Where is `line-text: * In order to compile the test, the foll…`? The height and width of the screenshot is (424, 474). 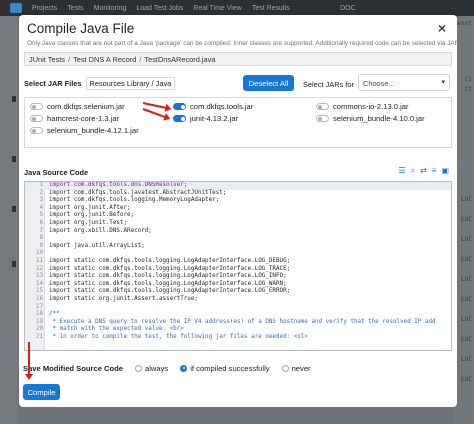
line-text: * In order to compile the test, the foll… is located at coordinates (178, 336).